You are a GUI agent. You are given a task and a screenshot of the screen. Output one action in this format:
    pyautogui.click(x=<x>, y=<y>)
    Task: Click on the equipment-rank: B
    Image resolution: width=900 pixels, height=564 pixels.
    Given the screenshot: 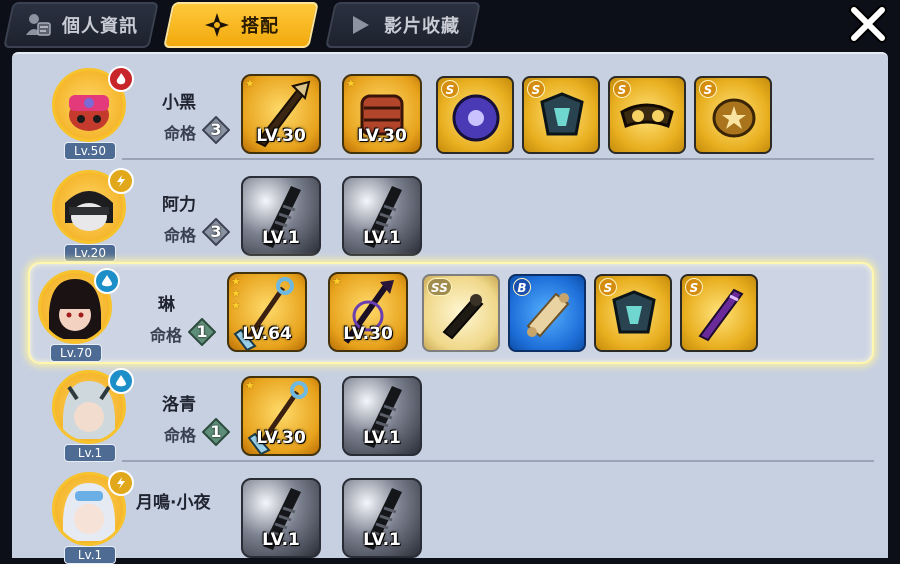 What is the action you would take?
    pyautogui.click(x=522, y=287)
    